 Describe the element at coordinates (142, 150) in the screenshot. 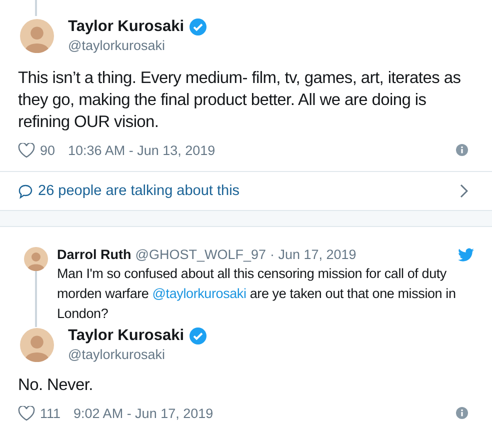

I see `tweet-timestamp: 10:36 AM - Jun 13, 2019` at that location.